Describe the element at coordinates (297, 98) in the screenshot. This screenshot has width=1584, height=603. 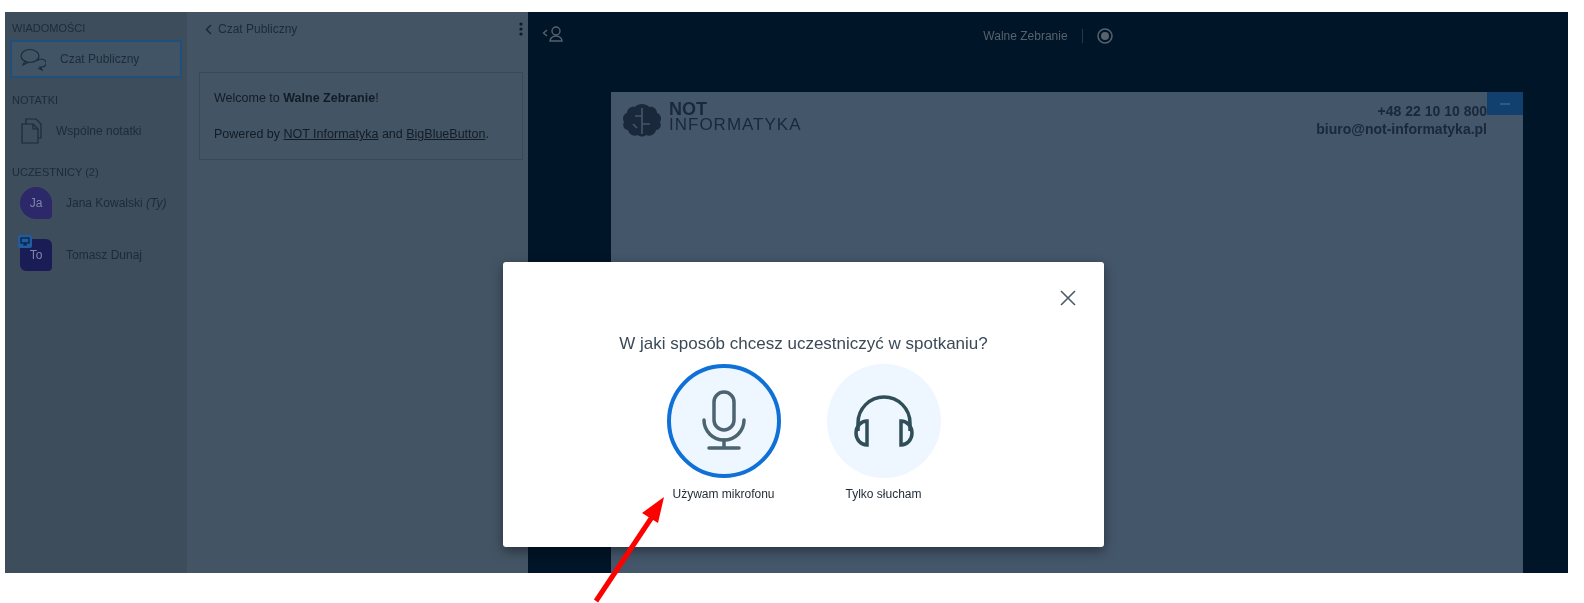
I see `welcome-text: Welcome to Walne Zebranie!` at that location.